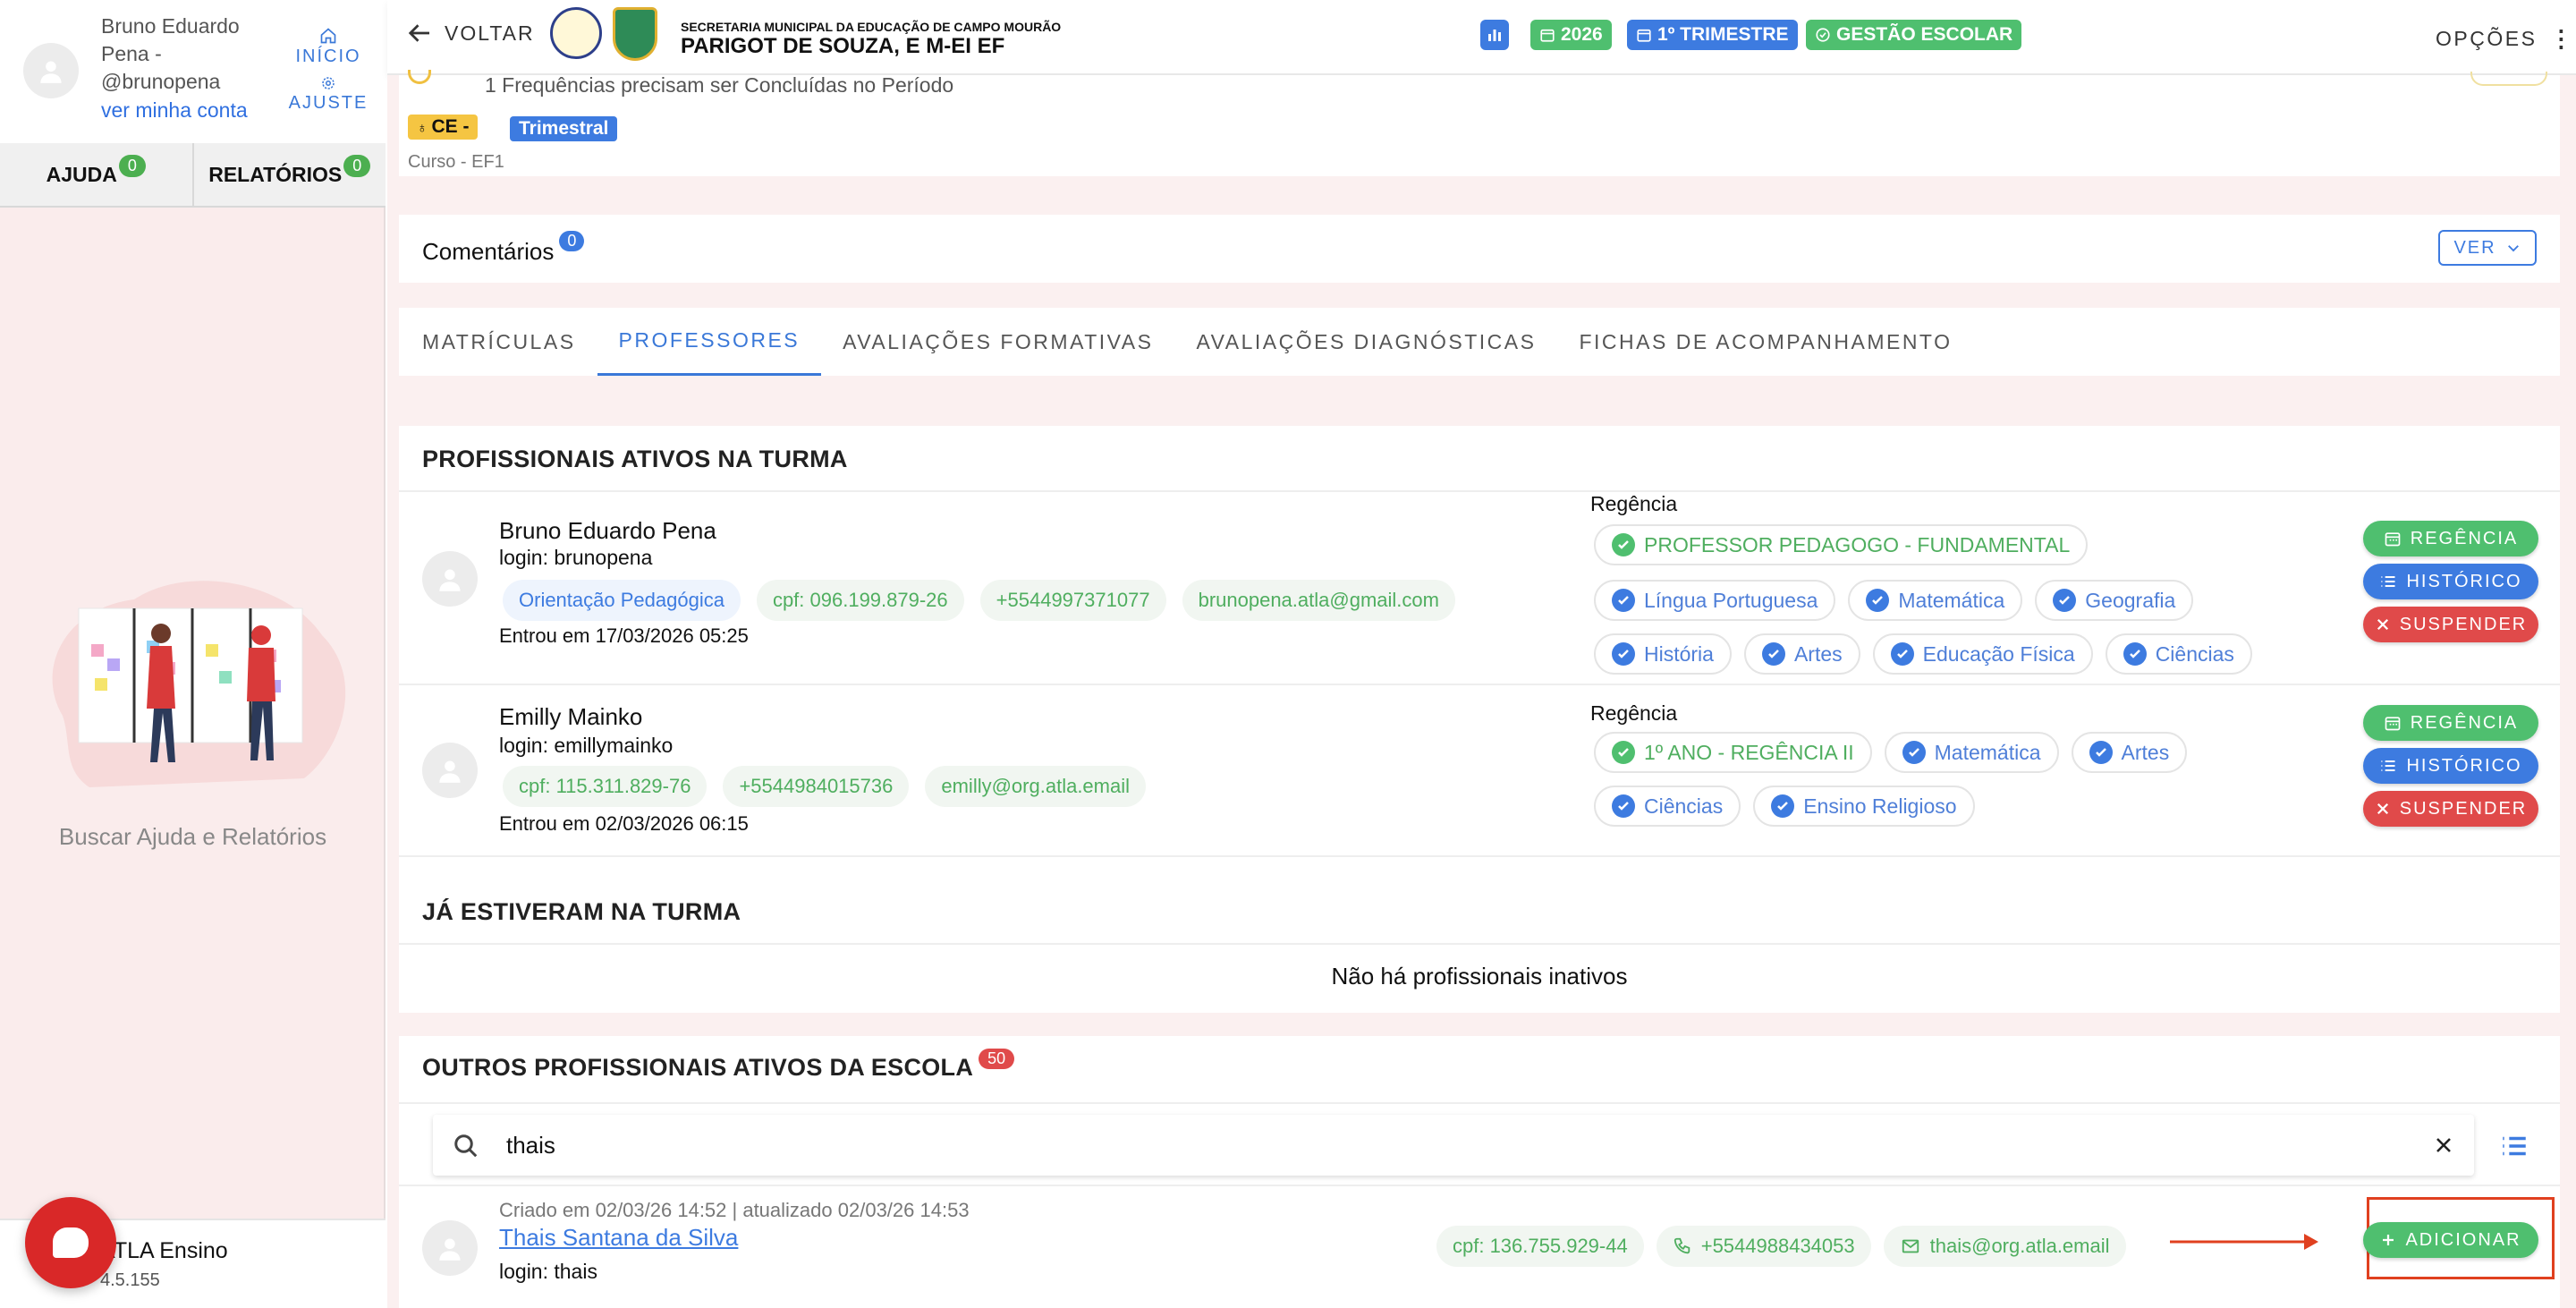  Describe the element at coordinates (997, 342) in the screenshot. I see `tab-avaliacoes-formativas: AVALIAÇÕES FORMATIVAS` at that location.